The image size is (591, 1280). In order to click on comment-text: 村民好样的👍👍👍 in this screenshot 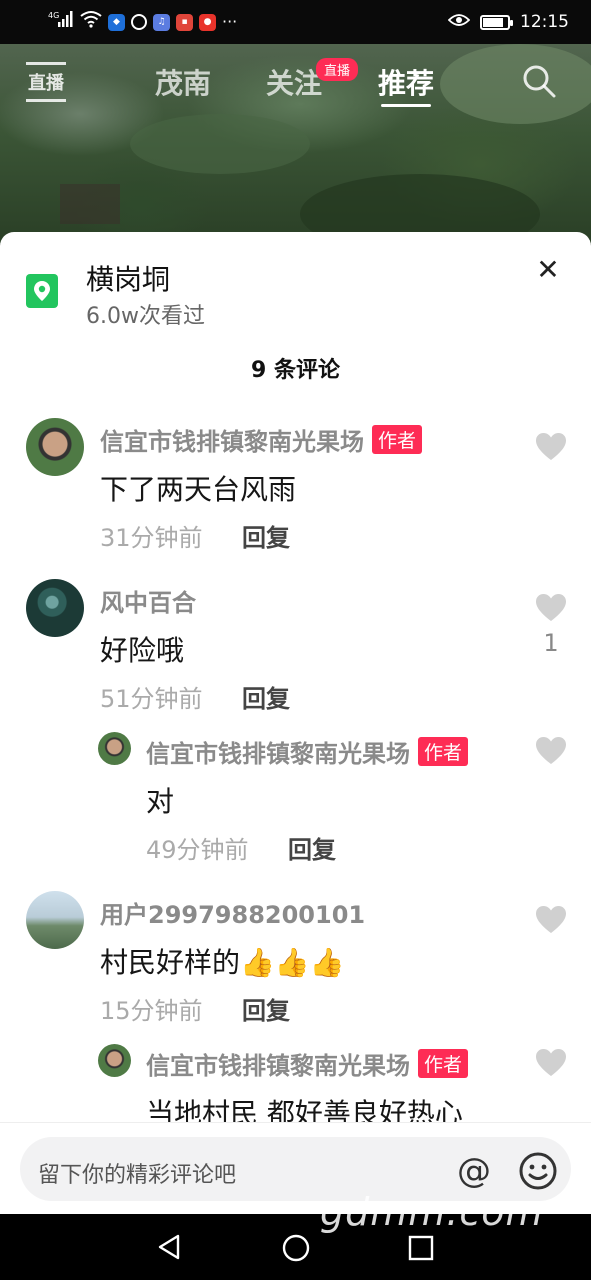, I will do `click(222, 962)`.